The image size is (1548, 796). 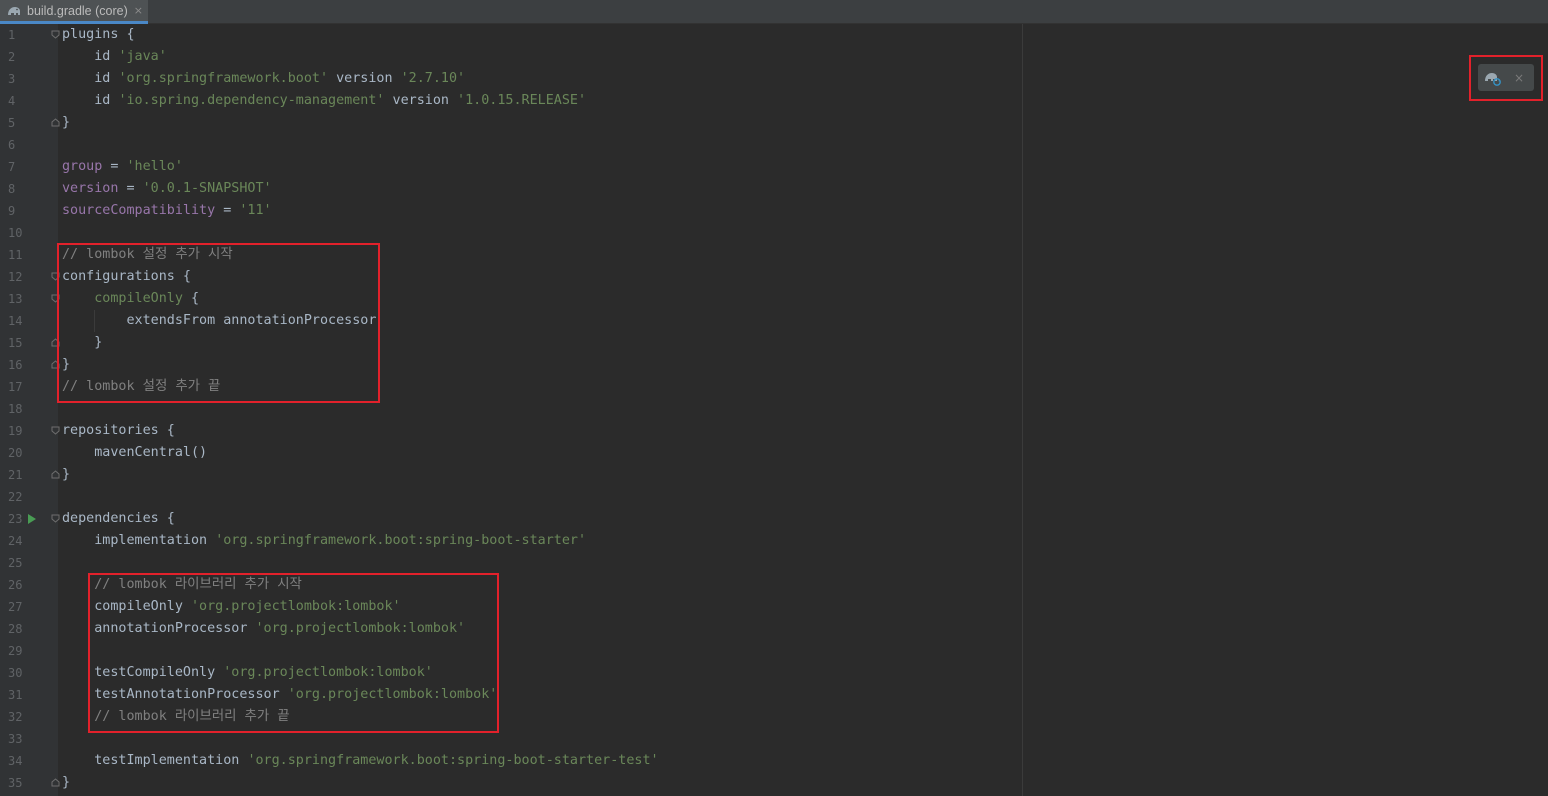 I want to click on line-number: 32, so click(x=15, y=717).